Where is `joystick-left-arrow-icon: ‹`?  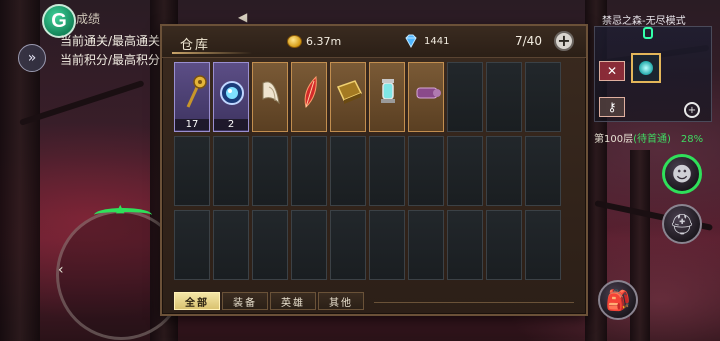
joystick-left-arrow-icon: ‹ is located at coordinates (61, 270).